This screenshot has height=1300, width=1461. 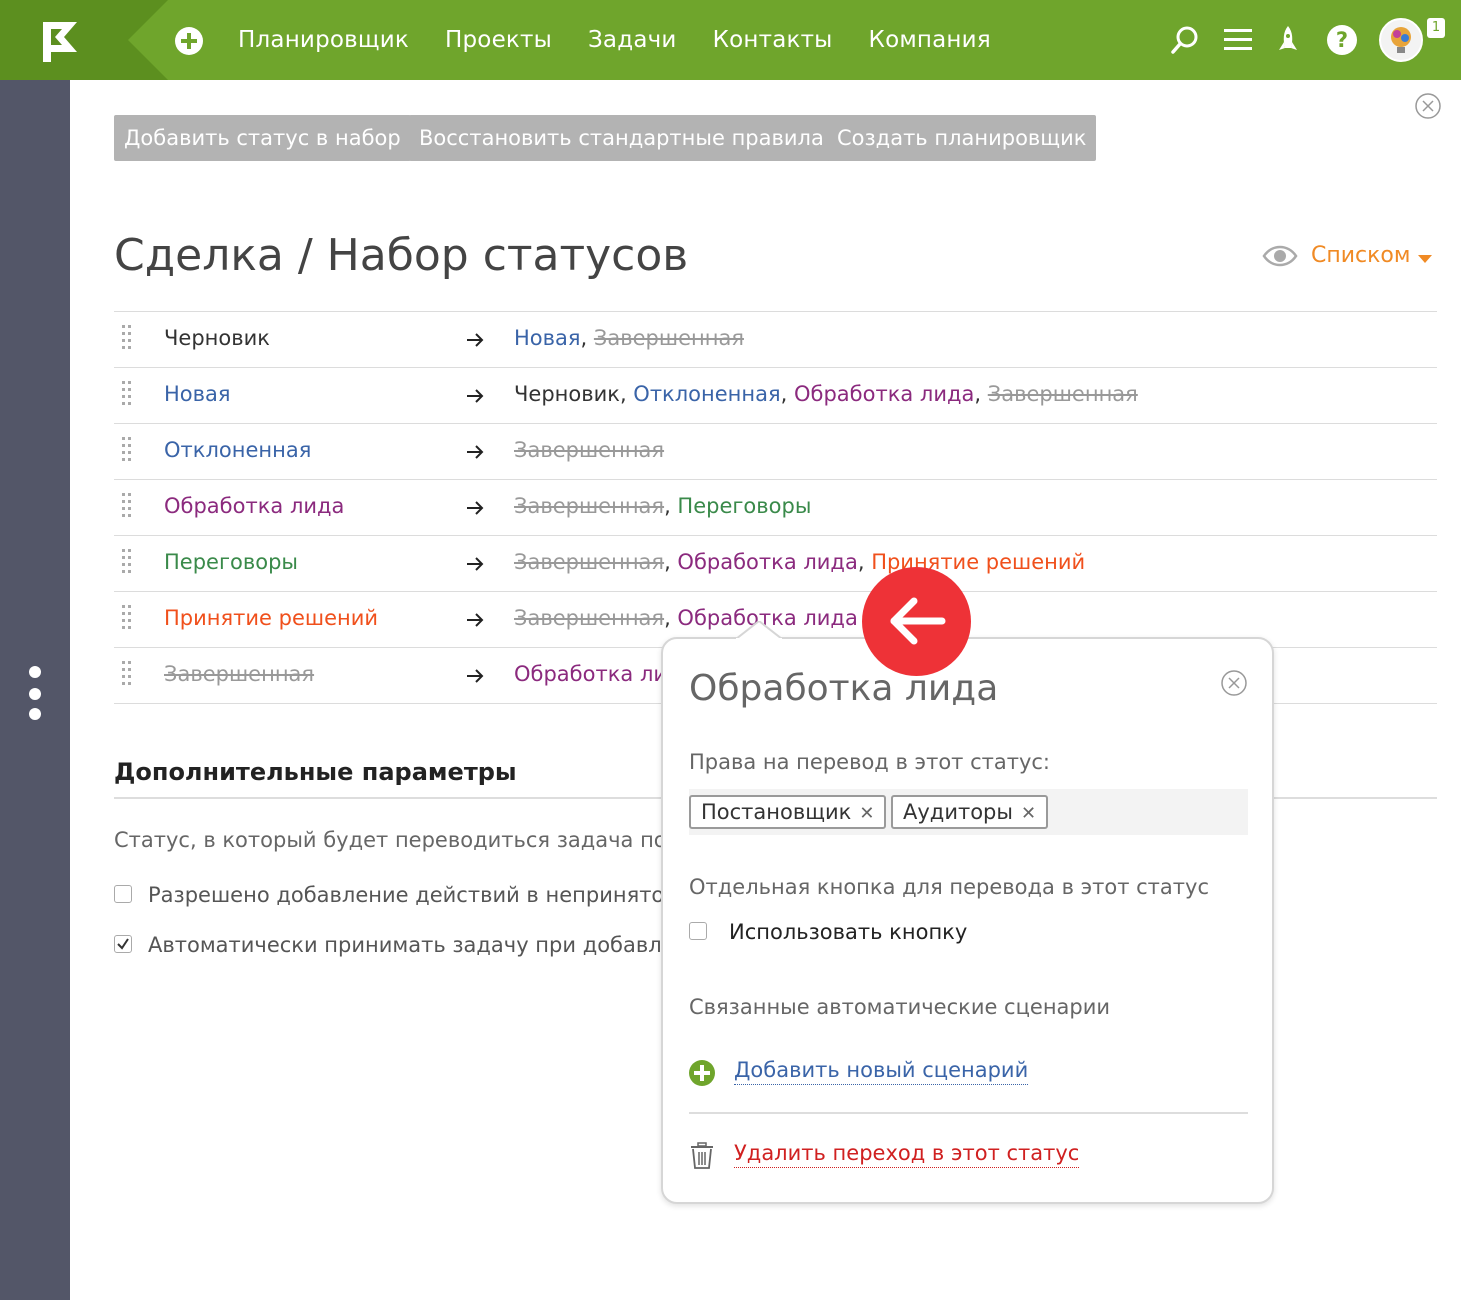 I want to click on status-name: Новая, so click(x=197, y=394).